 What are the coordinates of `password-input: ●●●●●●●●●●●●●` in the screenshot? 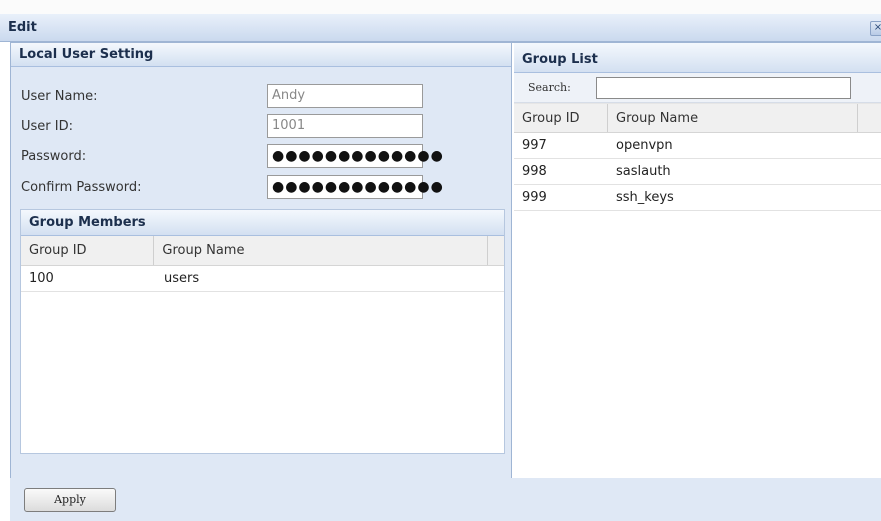 It's located at (355, 156).